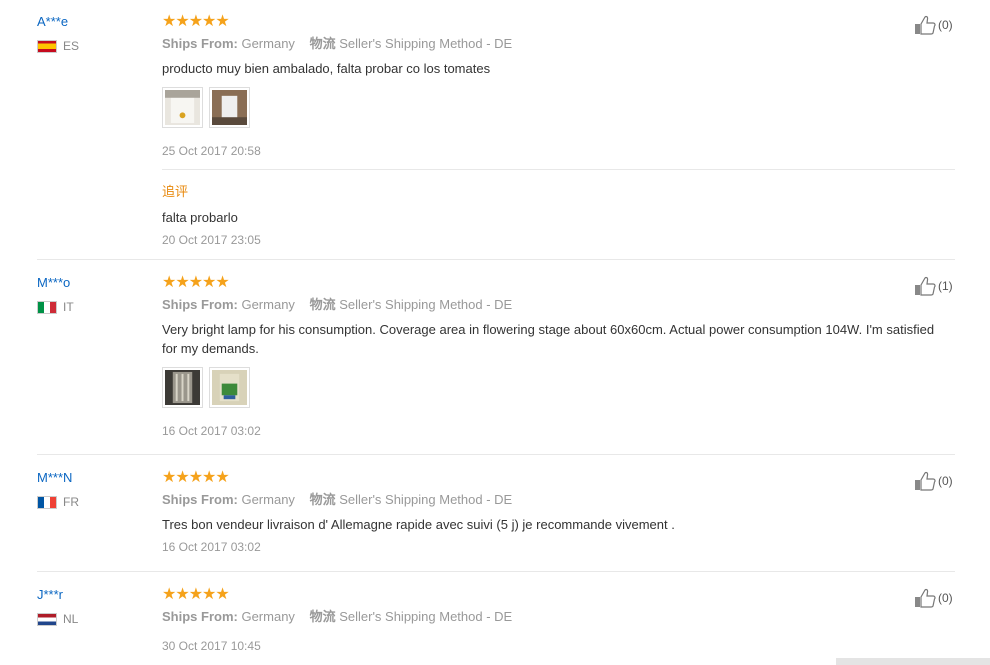 Image resolution: width=990 pixels, height=665 pixels. Describe the element at coordinates (175, 191) in the screenshot. I see `additional-review-label: 追评` at that location.